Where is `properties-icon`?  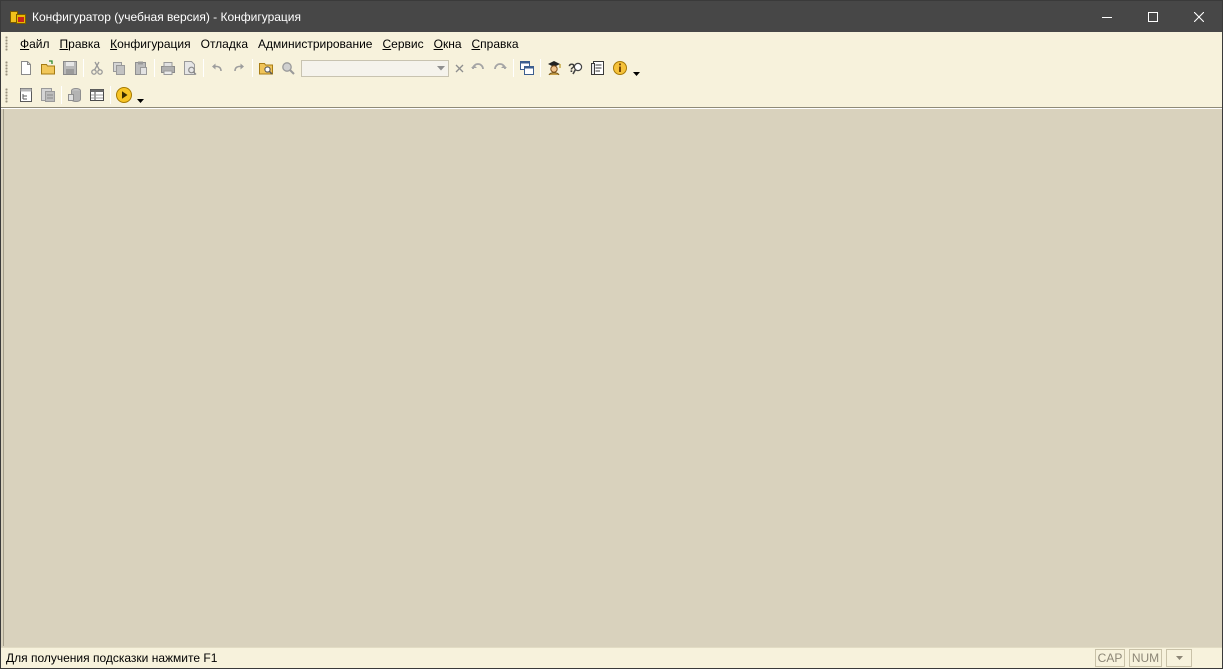
properties-icon is located at coordinates (97, 95).